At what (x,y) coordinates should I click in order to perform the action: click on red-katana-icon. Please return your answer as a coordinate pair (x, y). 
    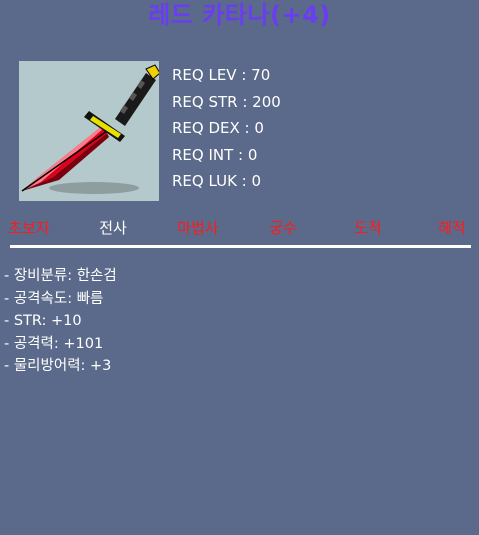
    Looking at the image, I should click on (90, 129).